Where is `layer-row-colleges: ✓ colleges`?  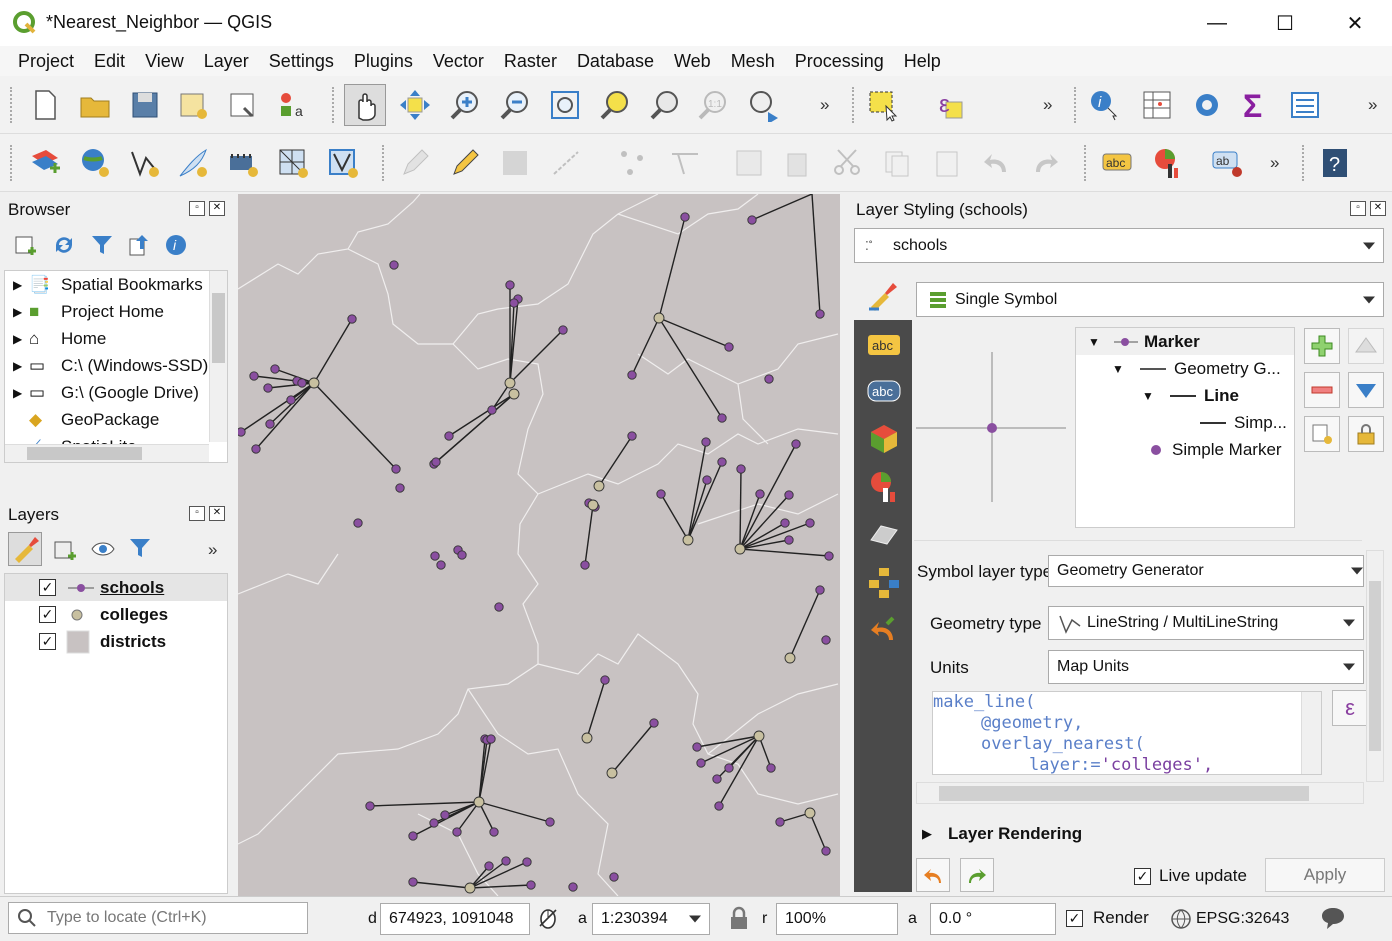 layer-row-colleges: ✓ colleges is located at coordinates (116, 614).